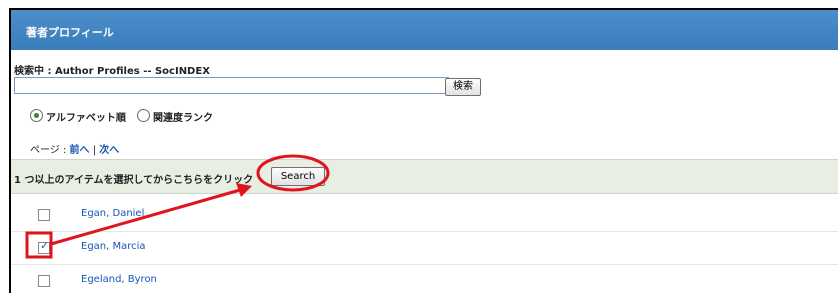  What do you see at coordinates (424, 248) in the screenshot?
I see `list-item: Egan, Marcia` at bounding box center [424, 248].